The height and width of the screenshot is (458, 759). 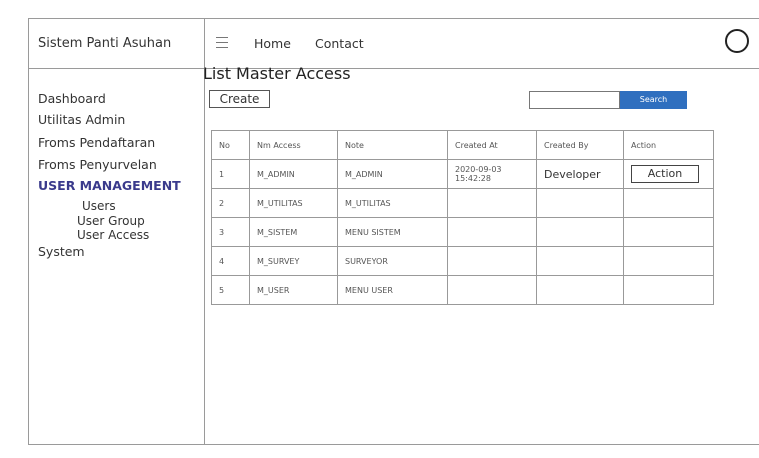 I want to click on cell-created-by: Developer, so click(x=580, y=174).